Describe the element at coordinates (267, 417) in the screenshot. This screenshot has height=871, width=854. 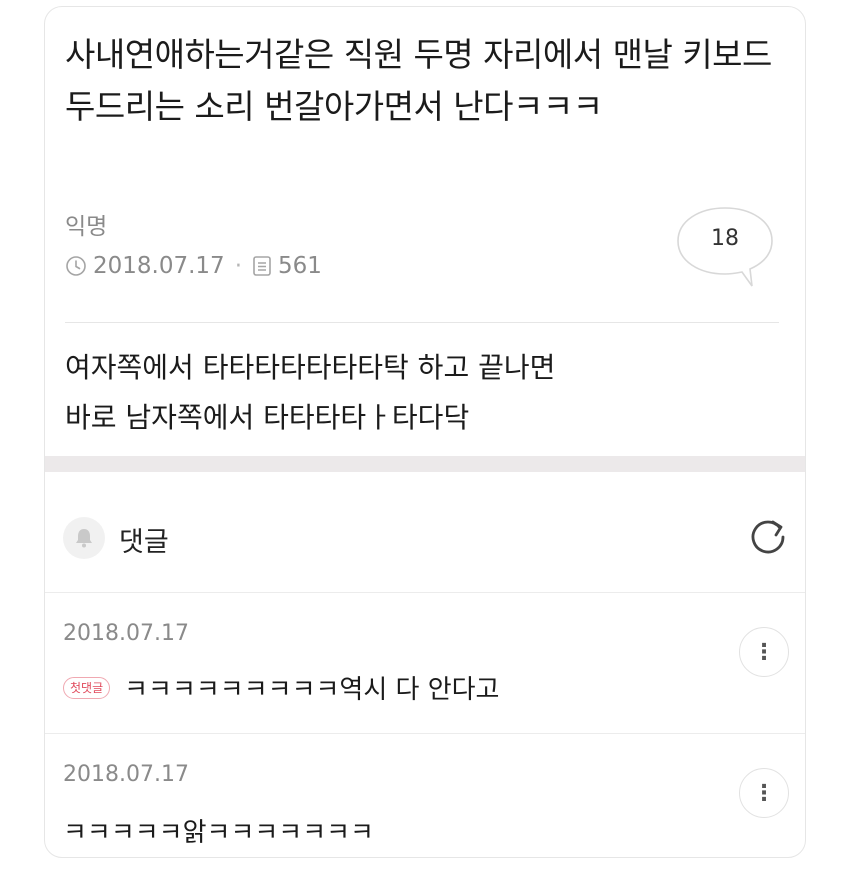
I see `post-body-line: 바로 남자쪽에서 타타타타ㅏ타다닥` at that location.